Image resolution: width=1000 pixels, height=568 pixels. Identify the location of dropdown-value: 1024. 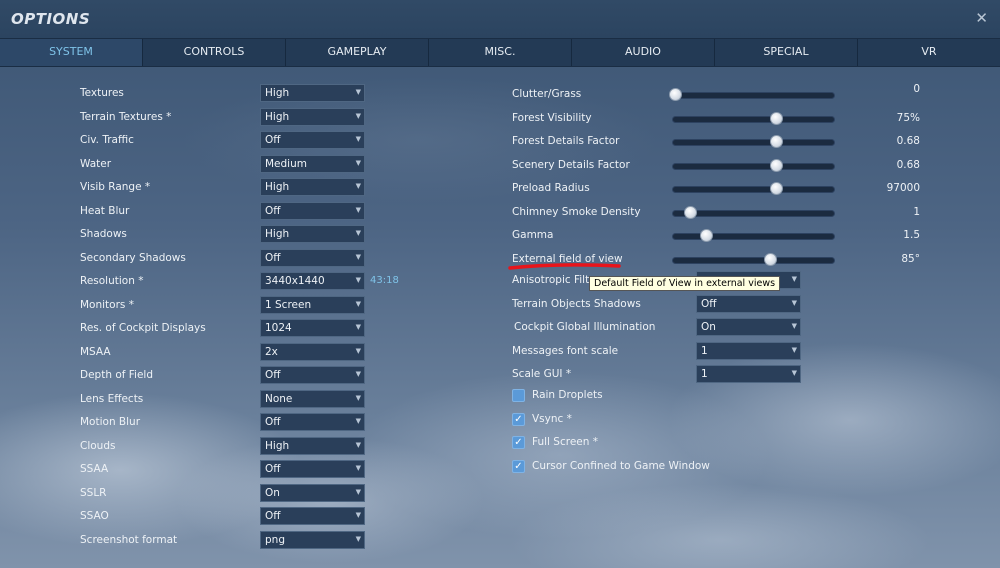
(278, 328).